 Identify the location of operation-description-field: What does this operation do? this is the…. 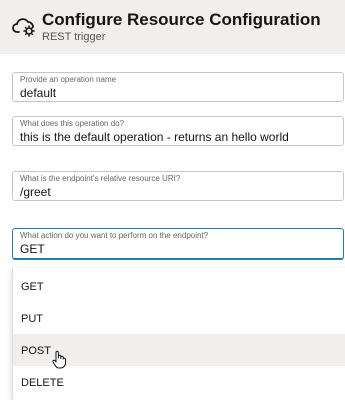
(178, 131).